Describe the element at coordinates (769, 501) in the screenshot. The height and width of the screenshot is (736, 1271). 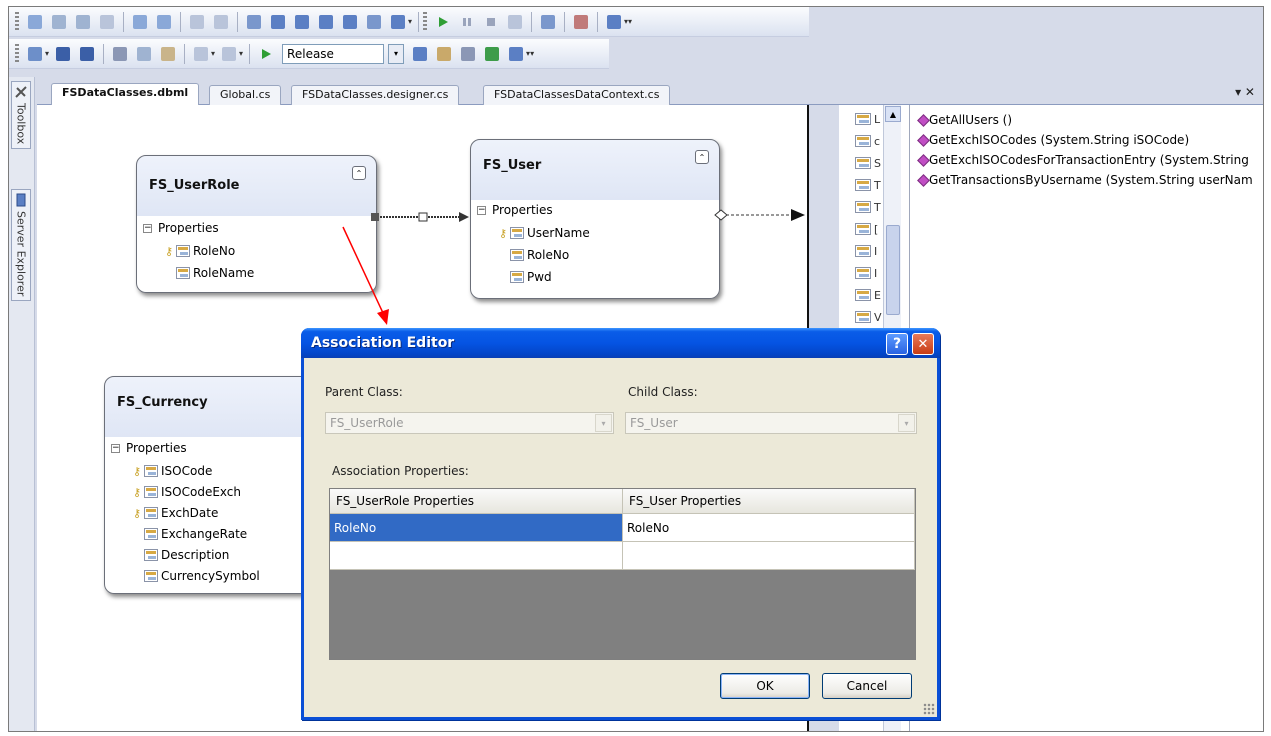
I see `grid-header-child: FS_User Properties` at that location.